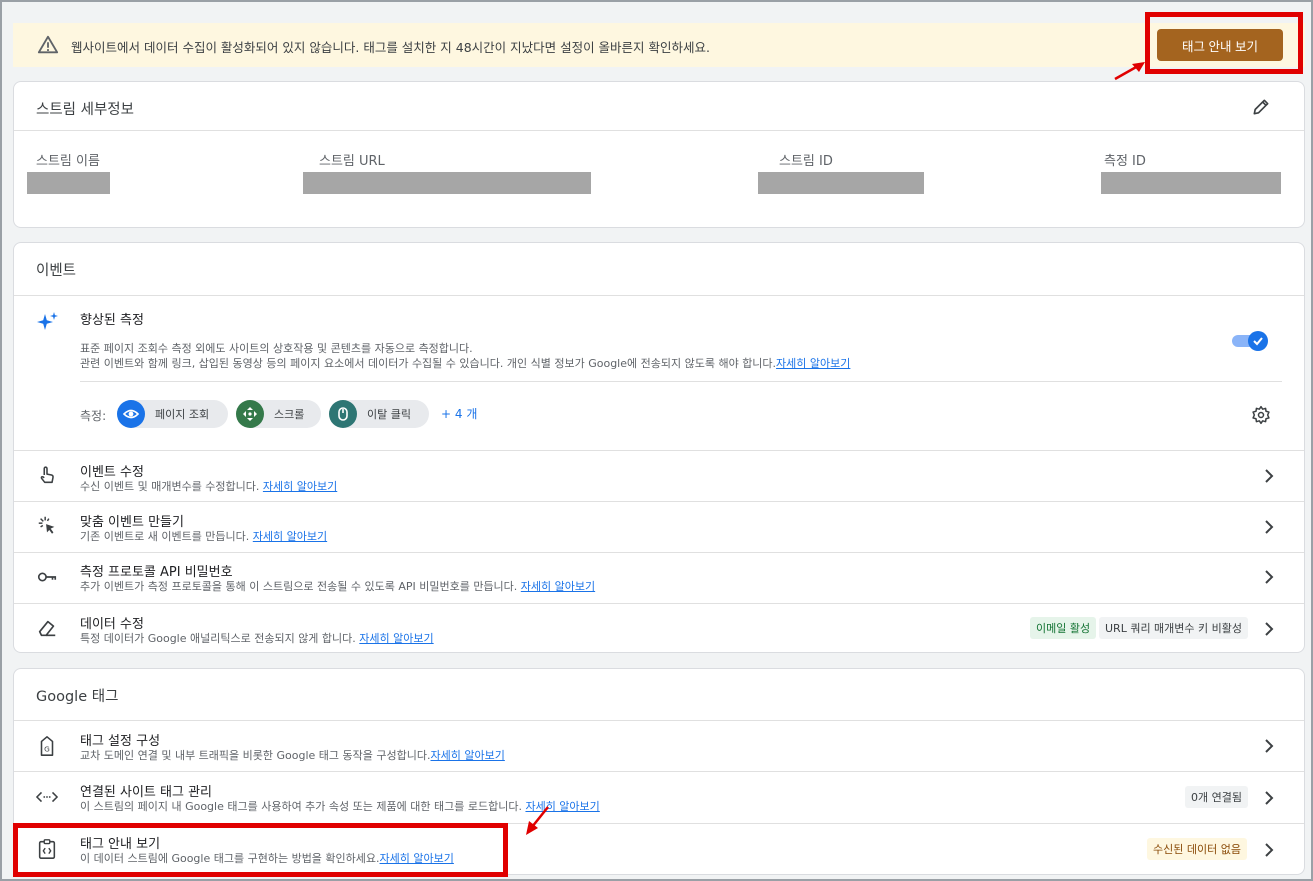 This screenshot has width=1313, height=881. What do you see at coordinates (352, 161) in the screenshot?
I see `stream-url-label: 스트림 URL` at bounding box center [352, 161].